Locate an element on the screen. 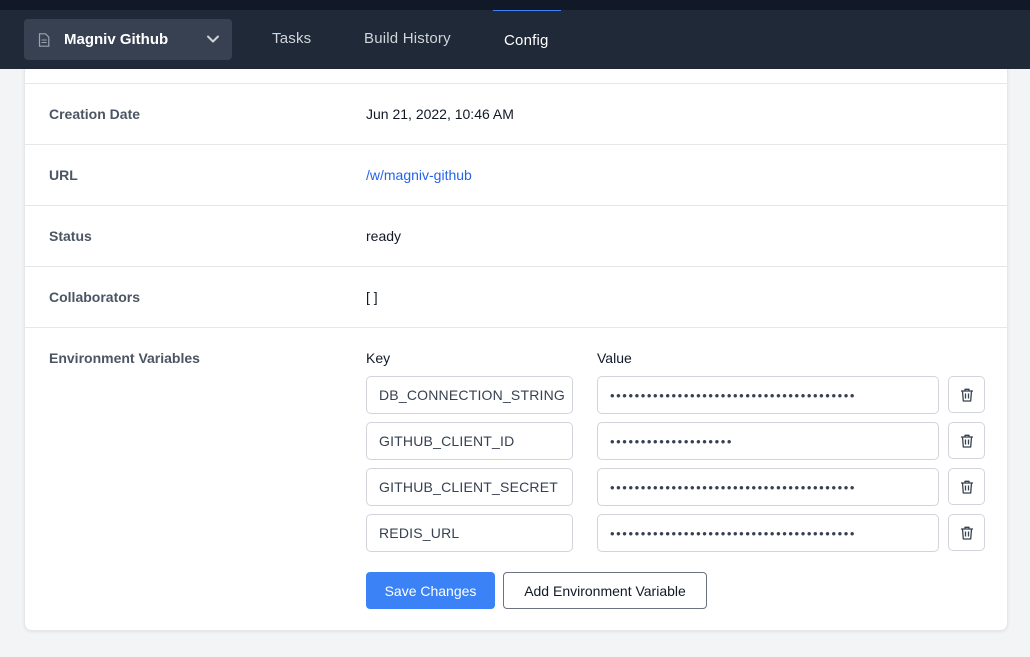 This screenshot has height=657, width=1030. collaborators-row: Collaborators [ ] is located at coordinates (516, 296).